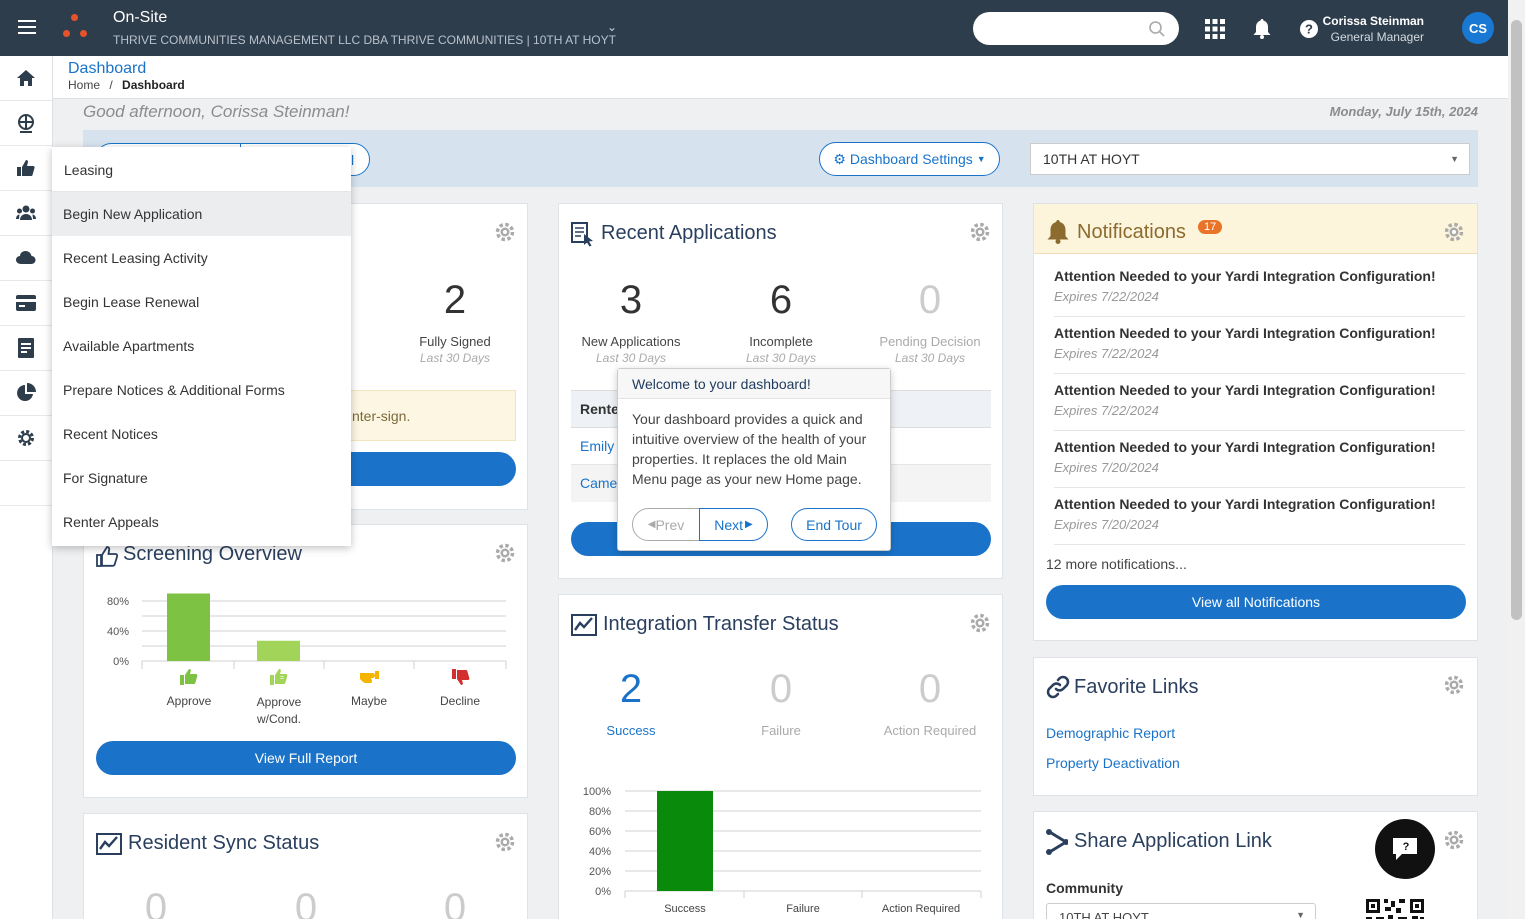 Image resolution: width=1525 pixels, height=919 pixels. What do you see at coordinates (685, 841) in the screenshot?
I see `bar-success` at bounding box center [685, 841].